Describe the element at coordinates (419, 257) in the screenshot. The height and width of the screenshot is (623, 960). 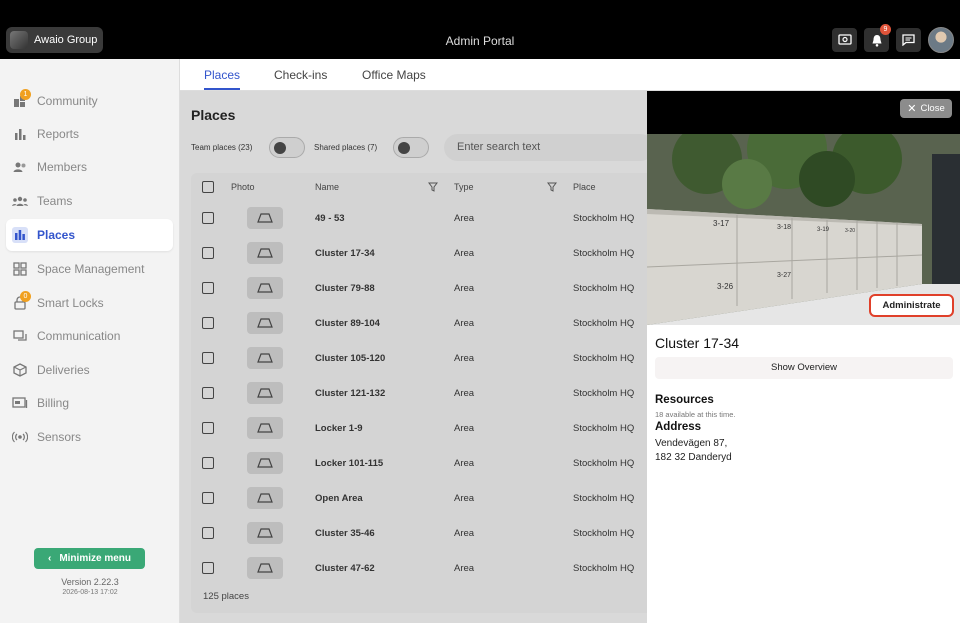
I see `table-row: Cluster 17-34 Area Stockholm HQ` at that location.